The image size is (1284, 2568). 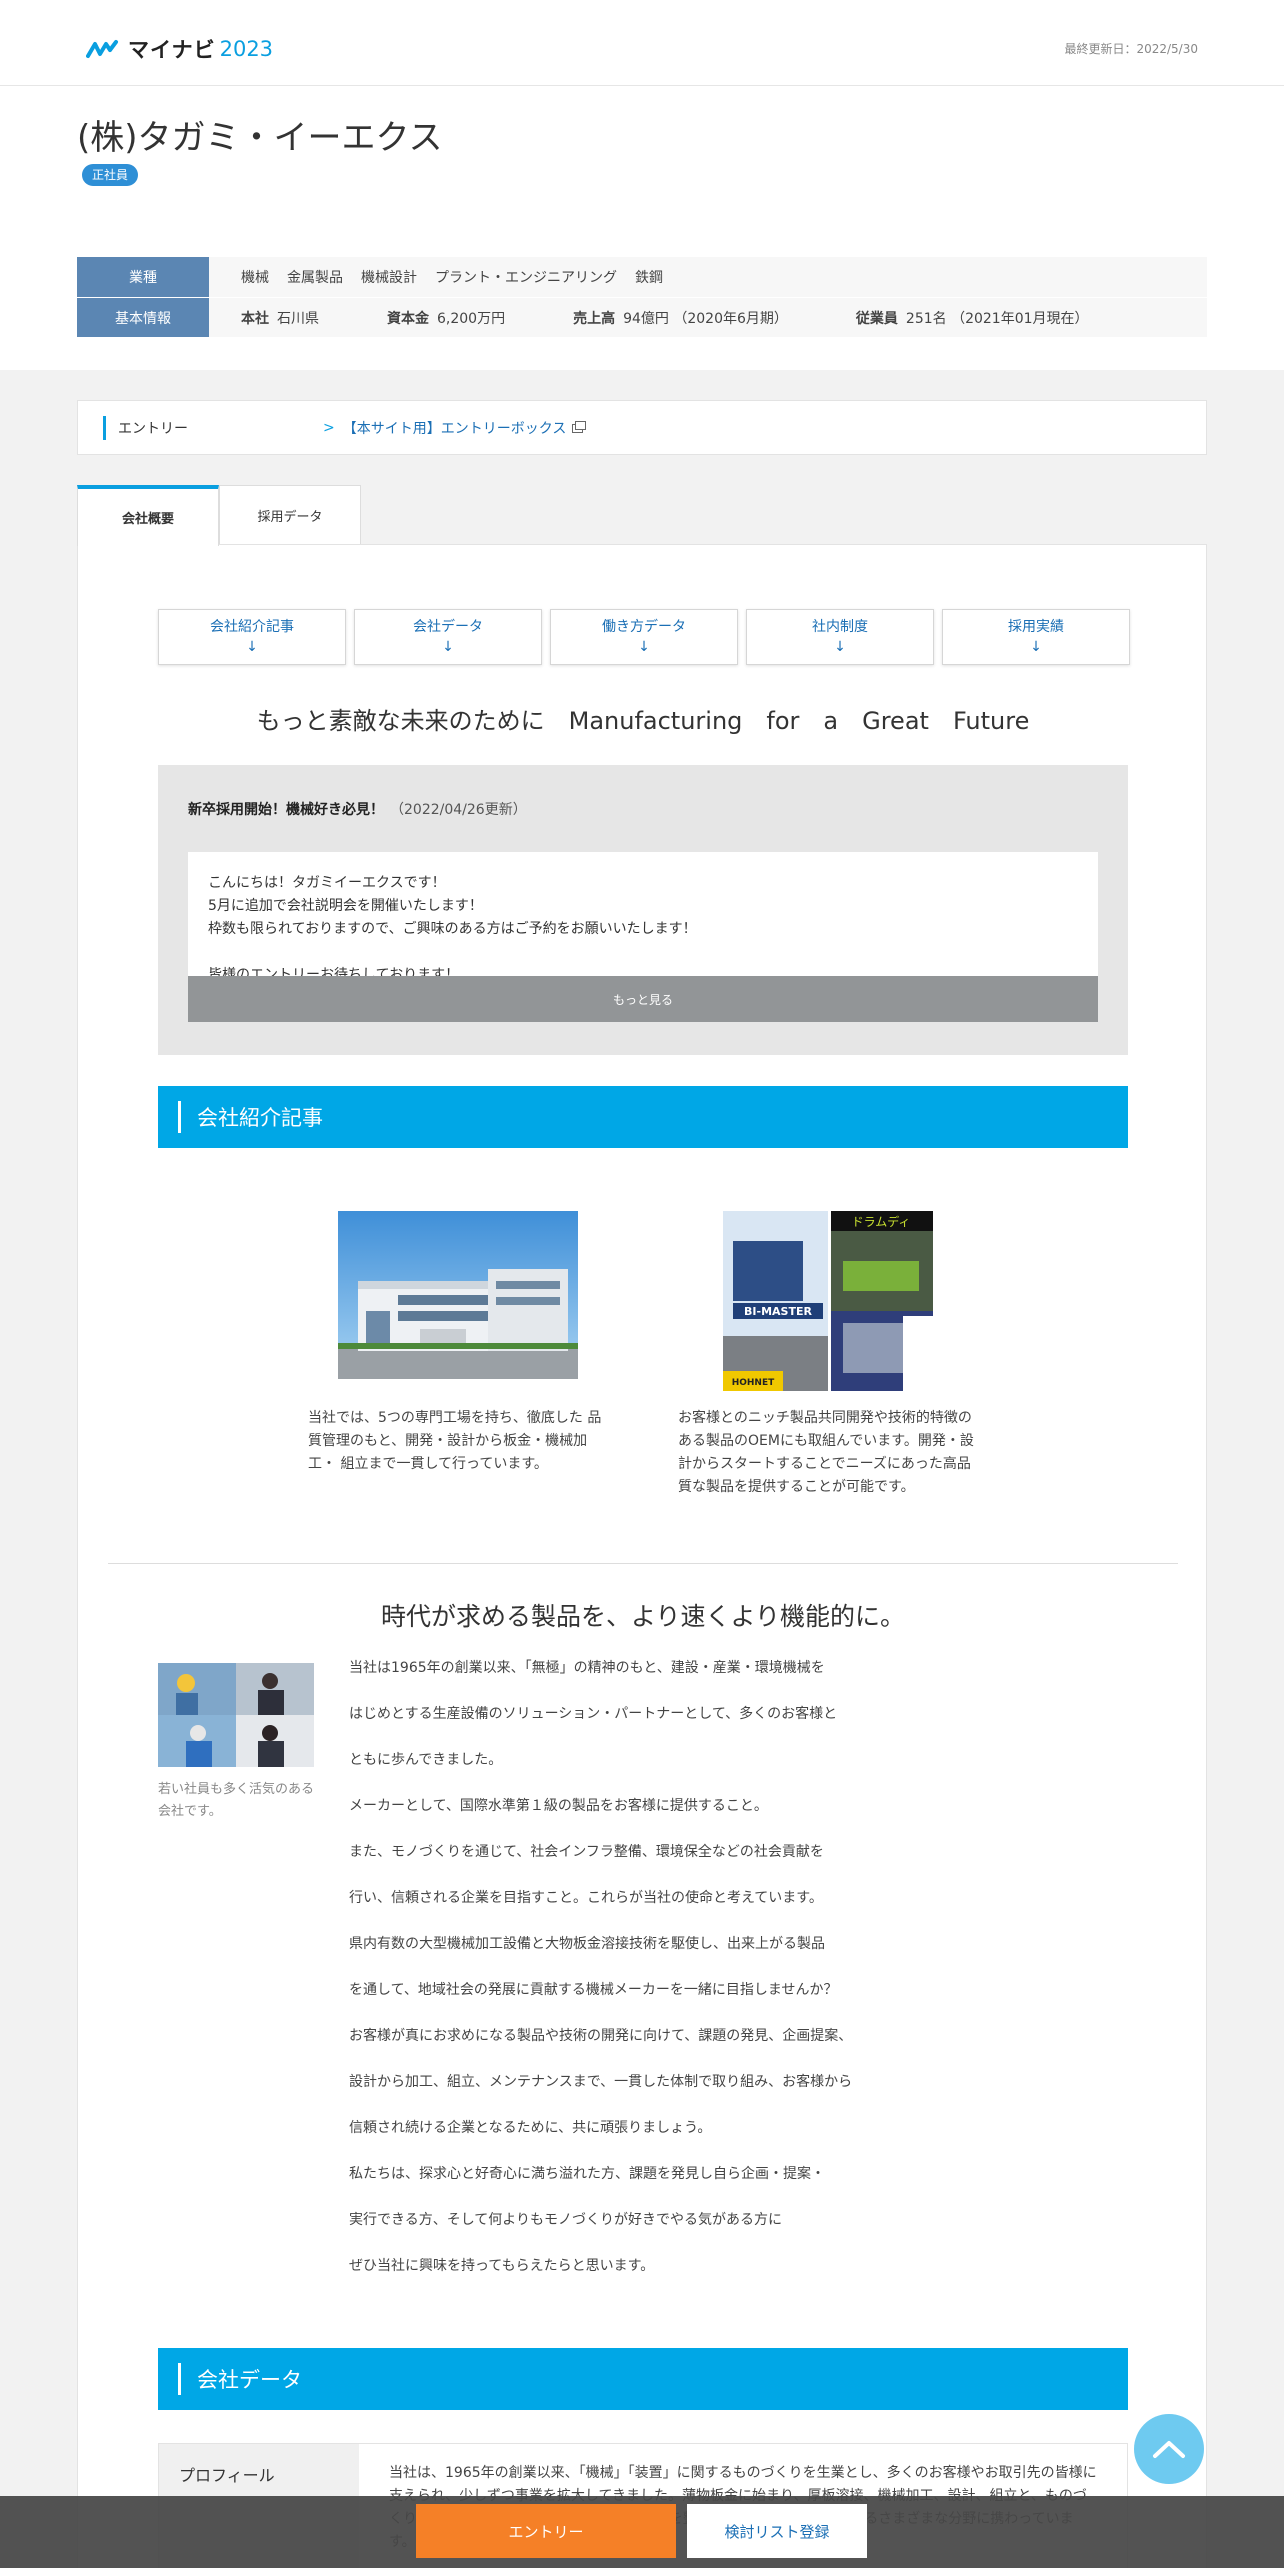 I want to click on sales-value: 94億円 （2020年6月期）, so click(x=705, y=318).